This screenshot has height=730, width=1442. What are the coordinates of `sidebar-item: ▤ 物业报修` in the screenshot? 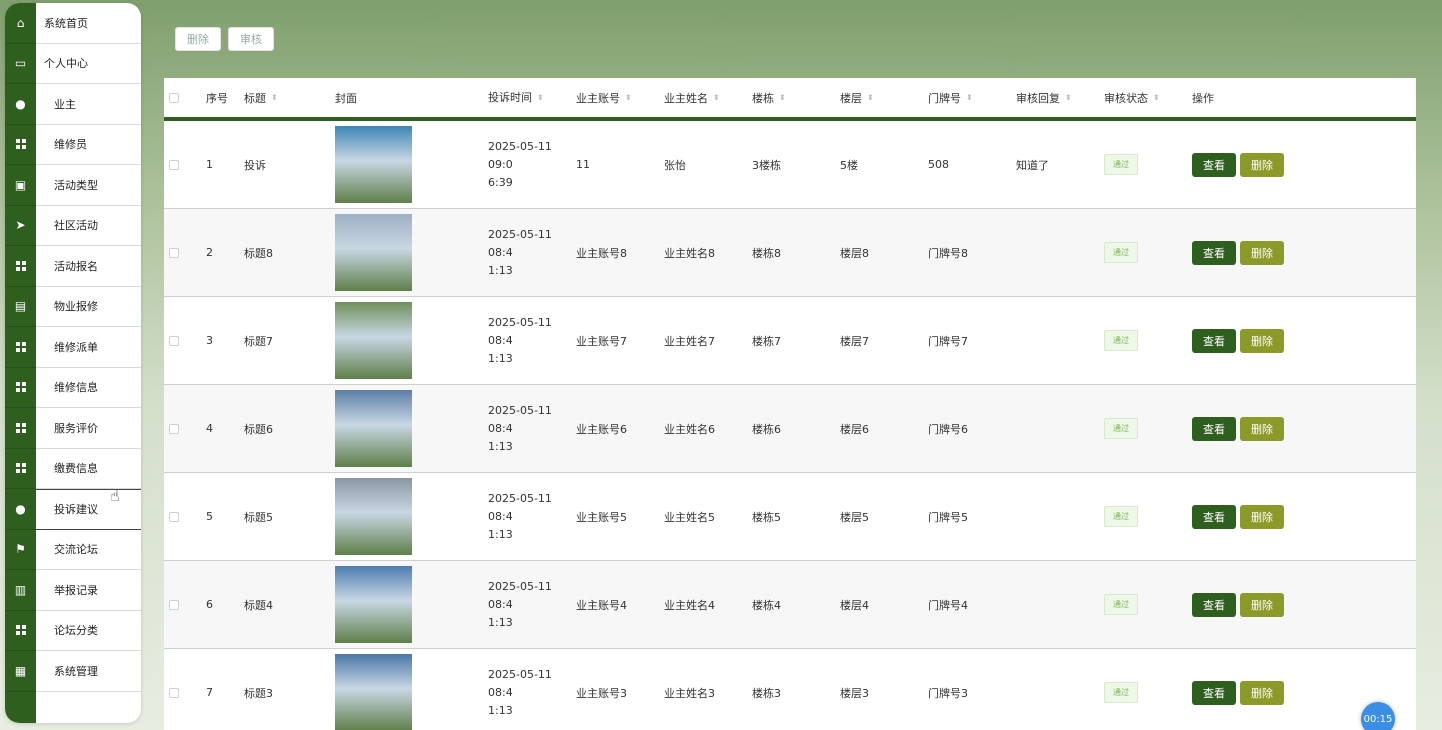 It's located at (73, 307).